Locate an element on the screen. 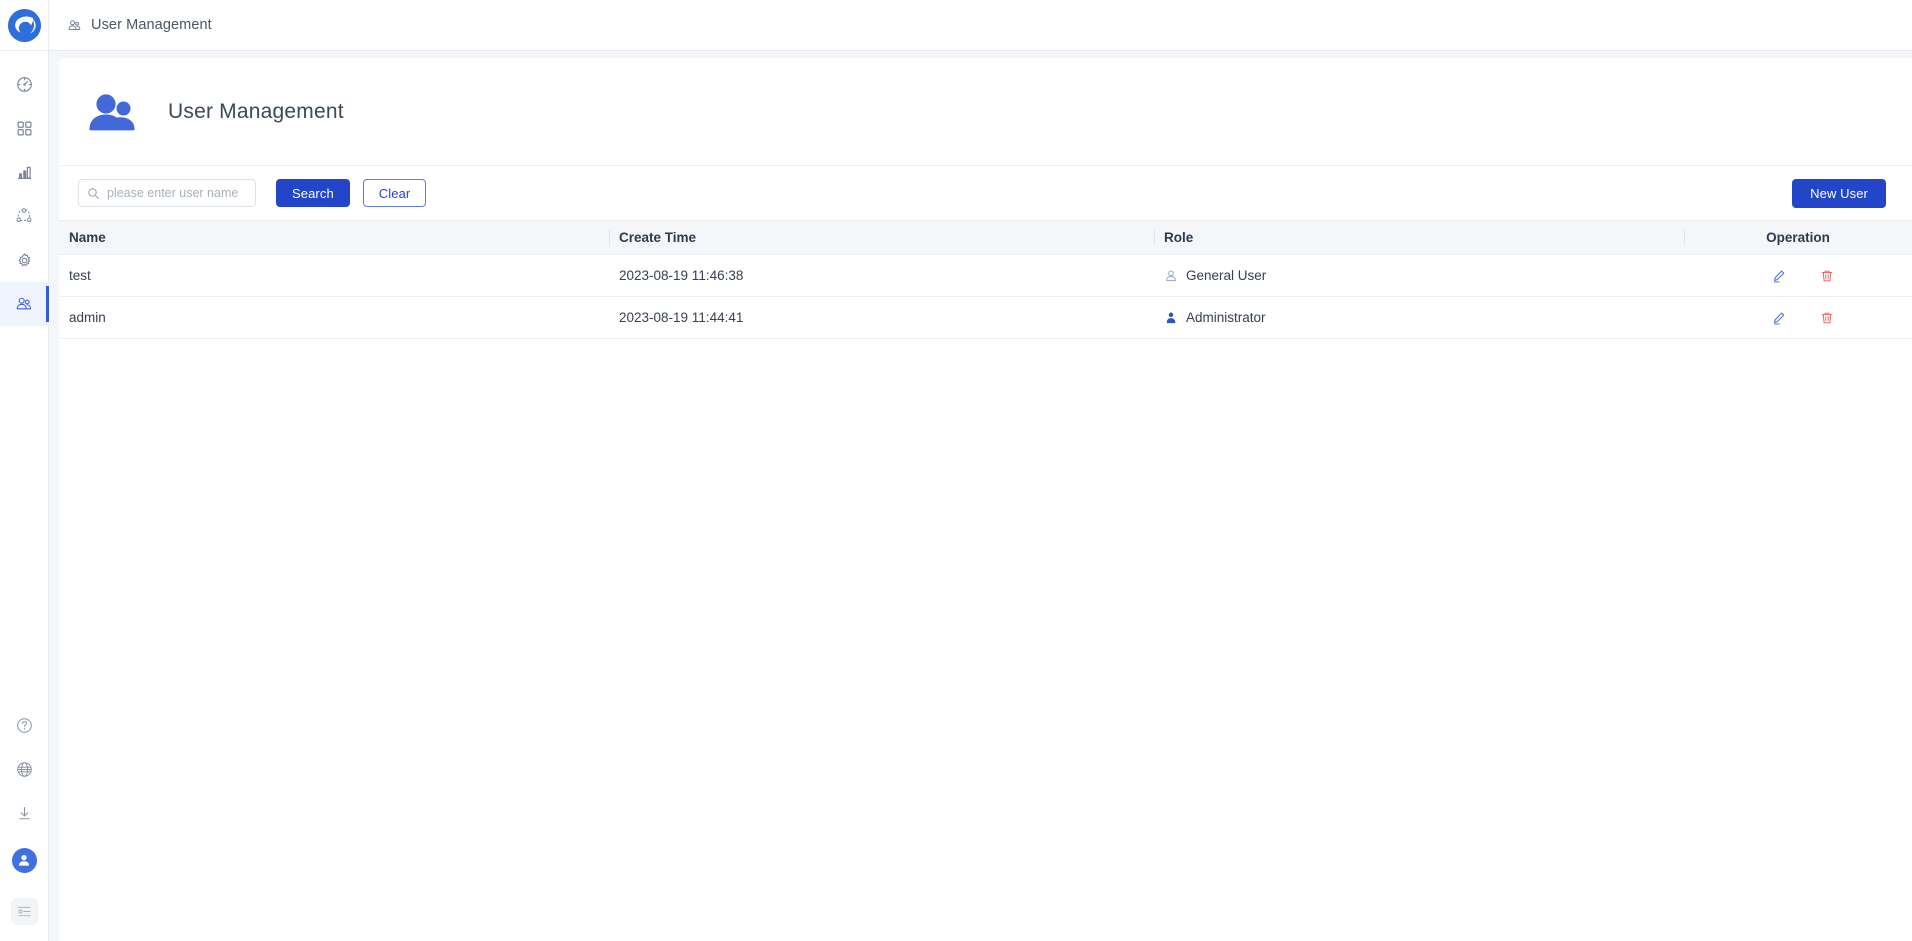  table-header-row: Name Create Time Role Operation is located at coordinates (985, 237).